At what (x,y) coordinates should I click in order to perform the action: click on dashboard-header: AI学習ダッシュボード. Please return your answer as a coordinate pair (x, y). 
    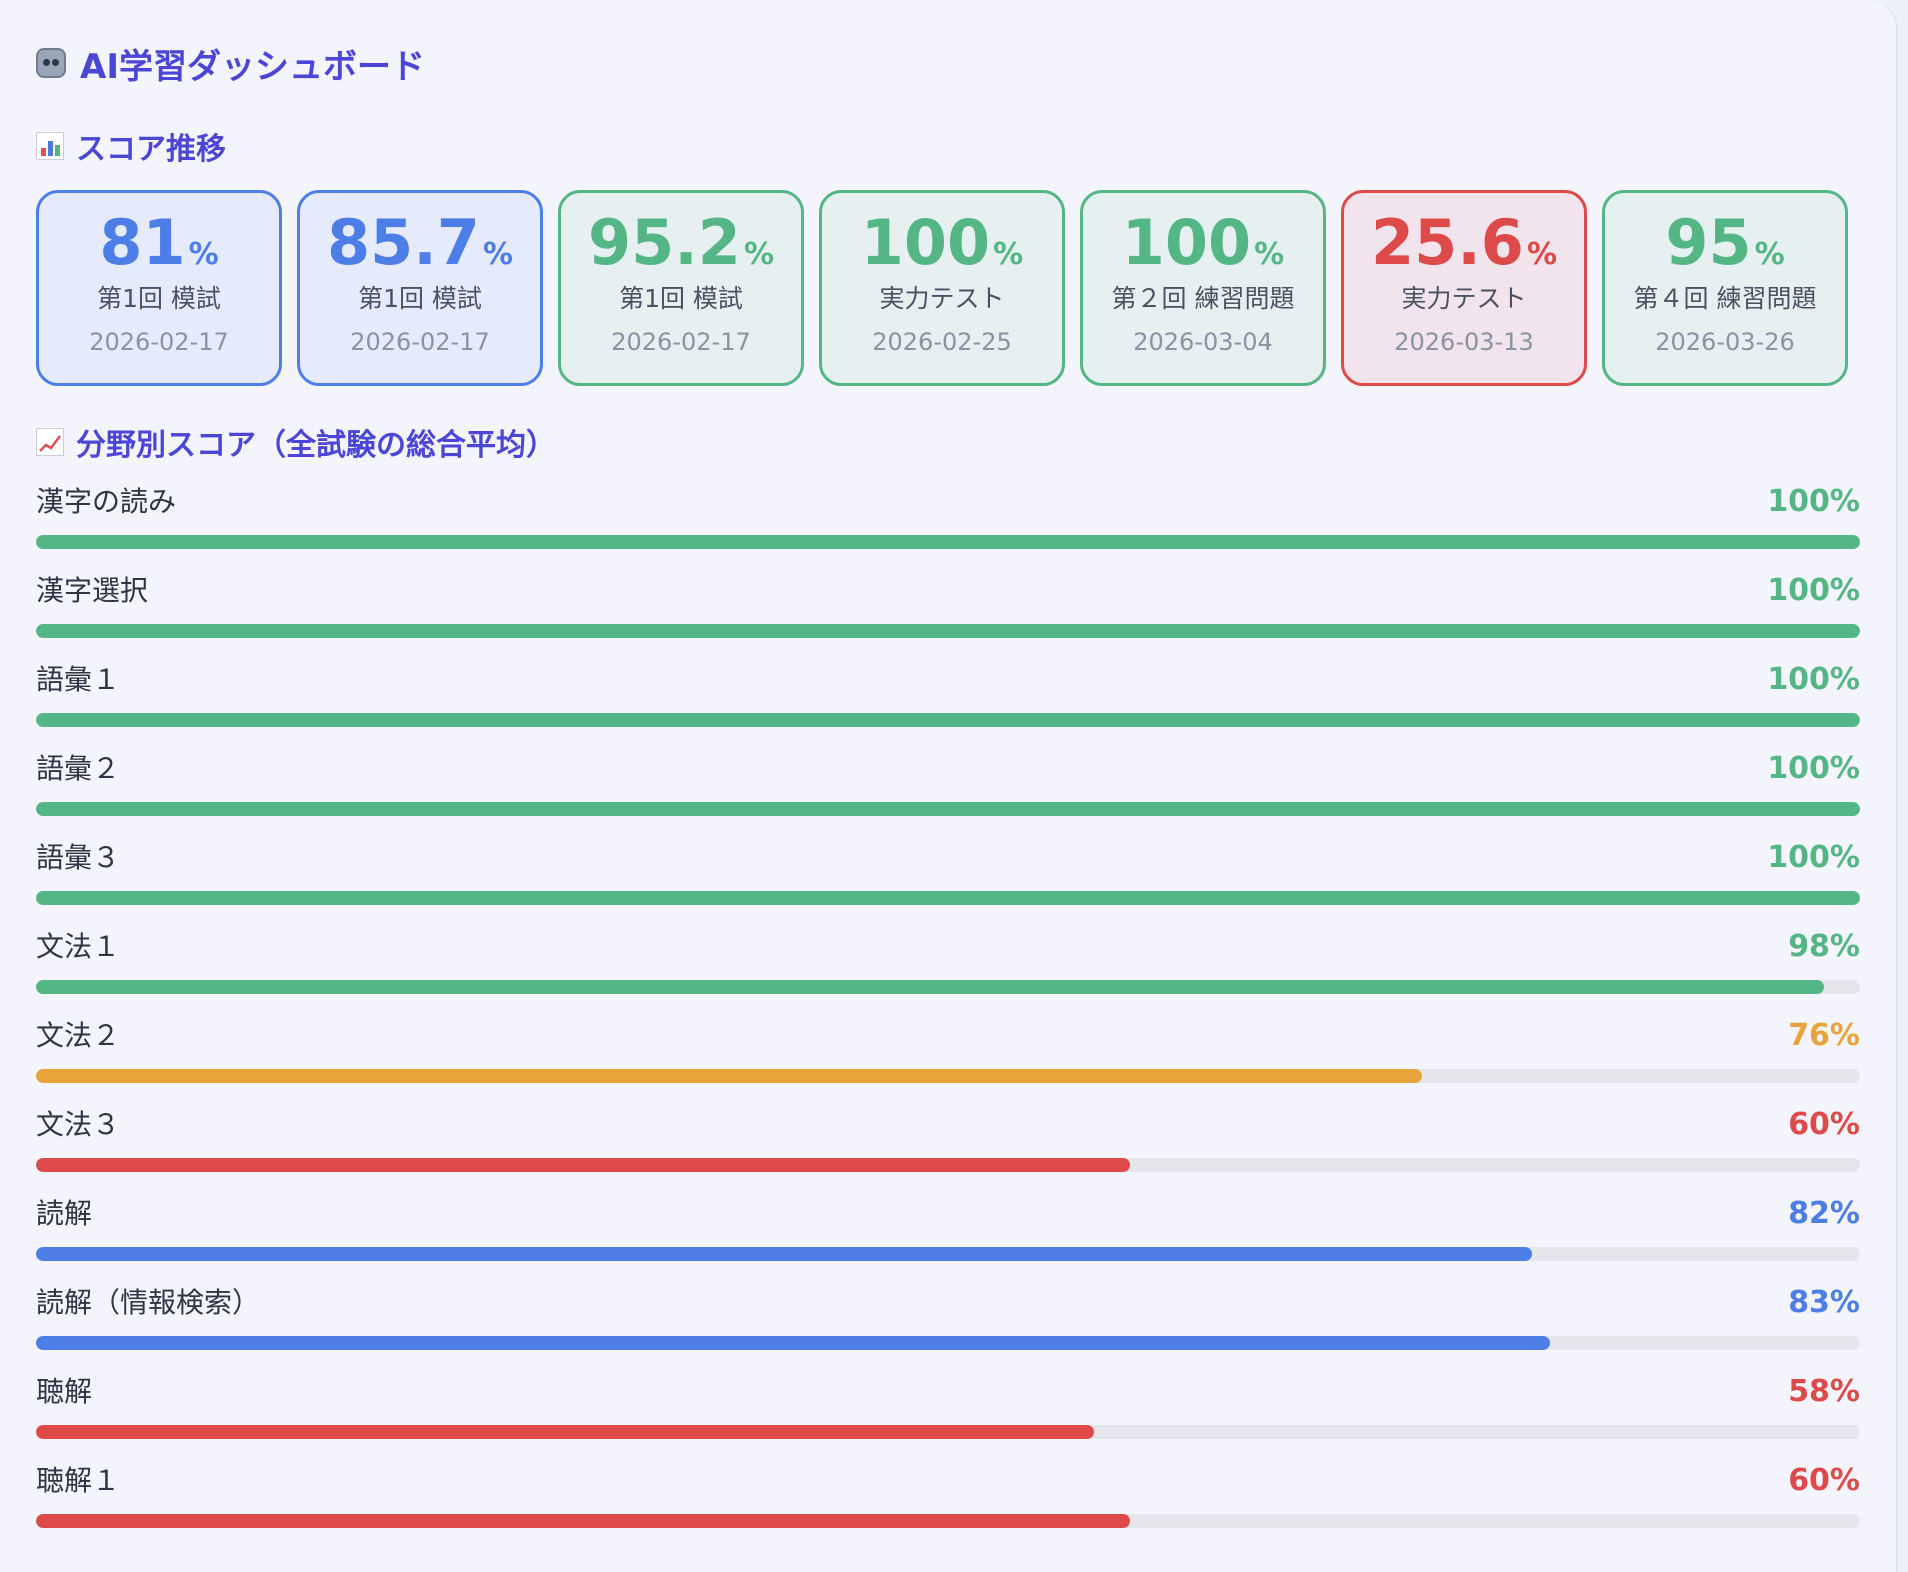
    Looking at the image, I should click on (948, 63).